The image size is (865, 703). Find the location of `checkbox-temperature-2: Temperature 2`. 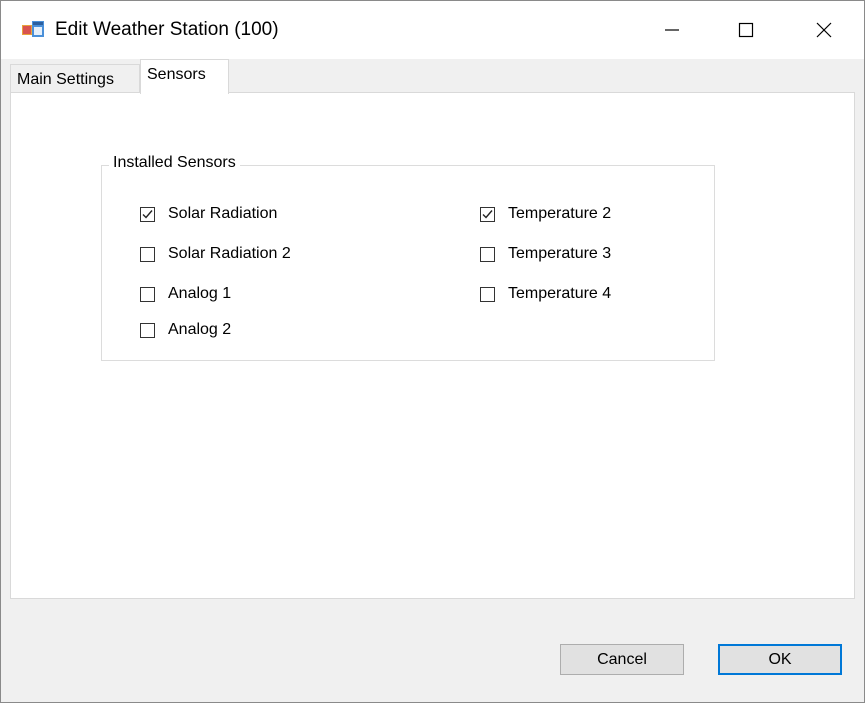

checkbox-temperature-2: Temperature 2 is located at coordinates (545, 214).